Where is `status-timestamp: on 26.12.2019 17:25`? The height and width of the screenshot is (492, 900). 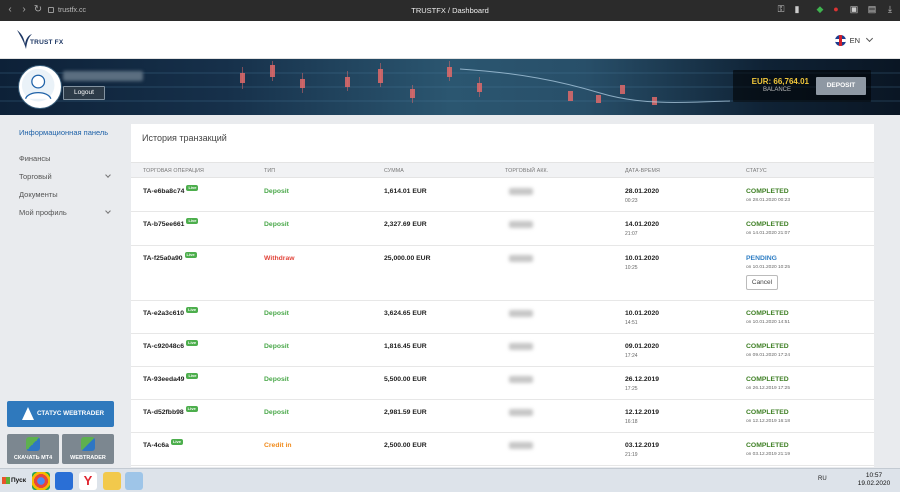
status-timestamp: on 26.12.2019 17:25 is located at coordinates (768, 388).